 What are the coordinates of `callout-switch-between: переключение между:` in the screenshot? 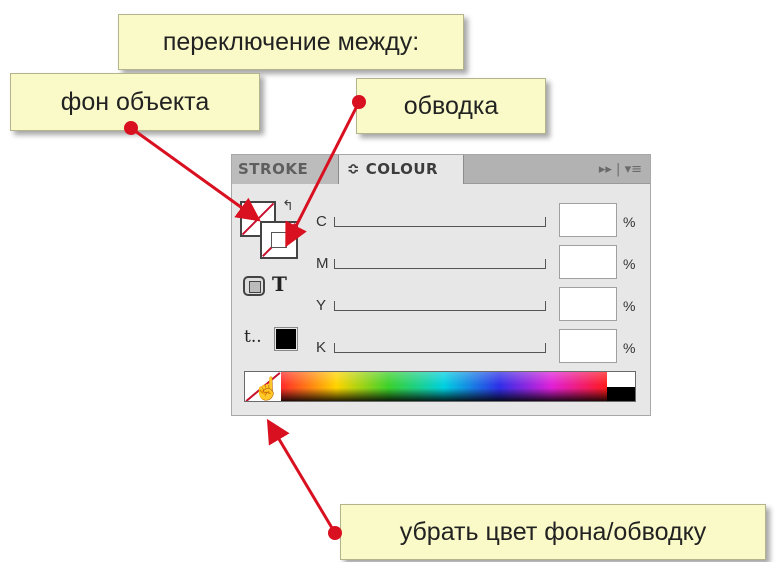 It's located at (291, 42).